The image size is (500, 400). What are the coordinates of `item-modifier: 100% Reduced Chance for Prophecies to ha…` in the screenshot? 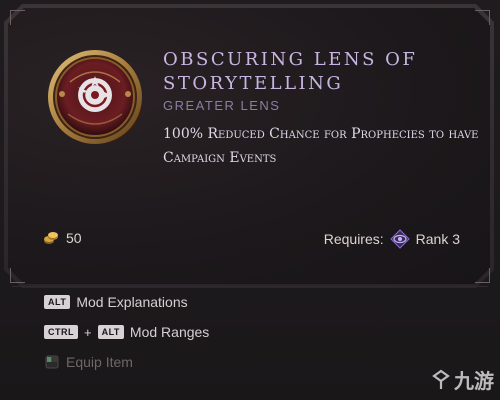 It's located at (321, 146).